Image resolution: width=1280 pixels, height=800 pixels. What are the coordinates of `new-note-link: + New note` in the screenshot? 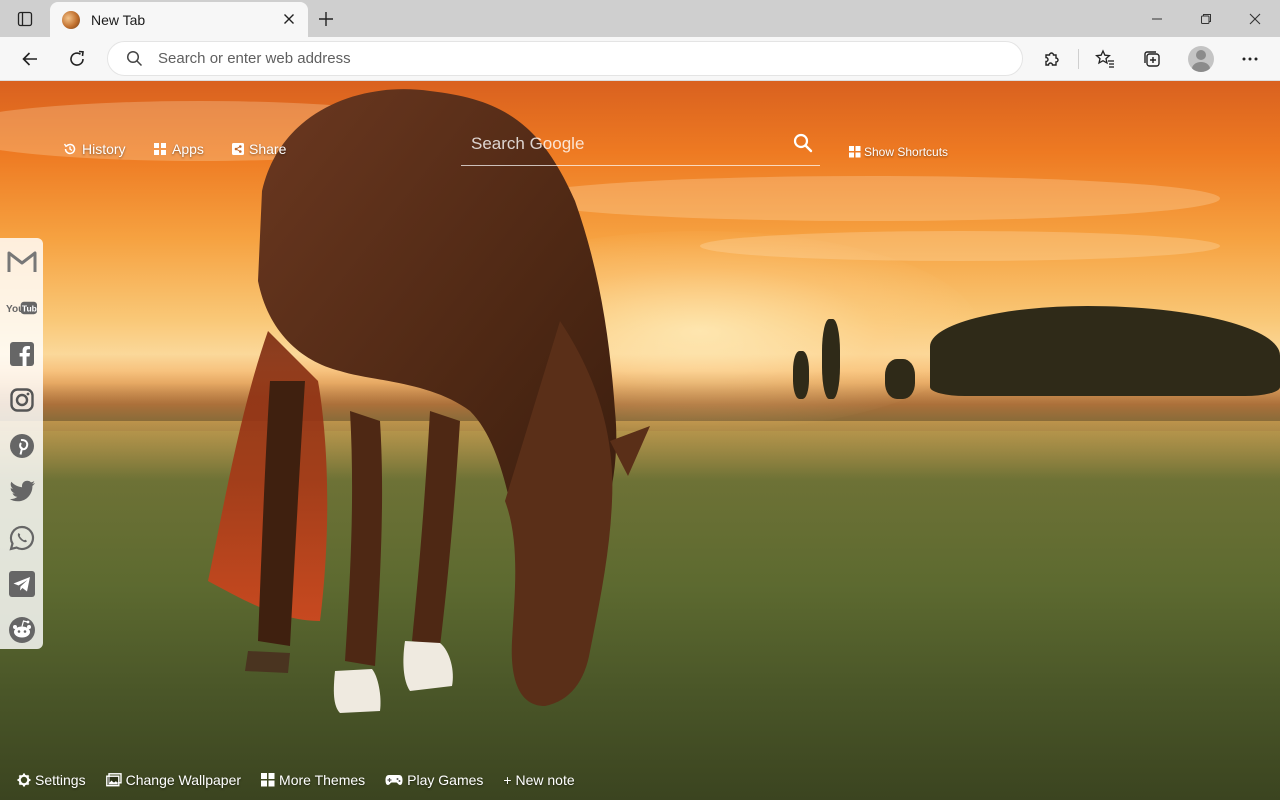 It's located at (538, 780).